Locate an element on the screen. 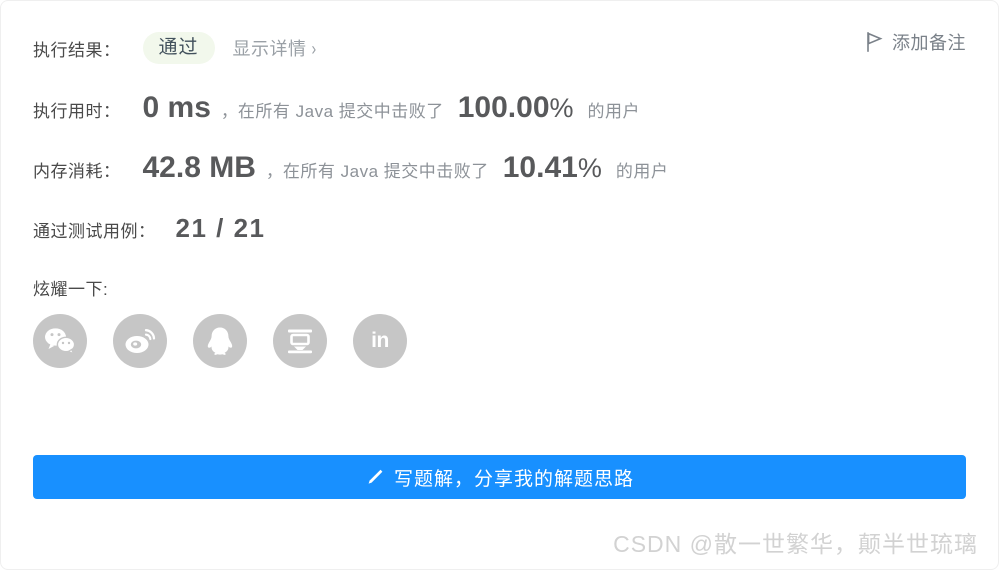 The image size is (999, 570). memory-percent-sign: % is located at coordinates (589, 168).